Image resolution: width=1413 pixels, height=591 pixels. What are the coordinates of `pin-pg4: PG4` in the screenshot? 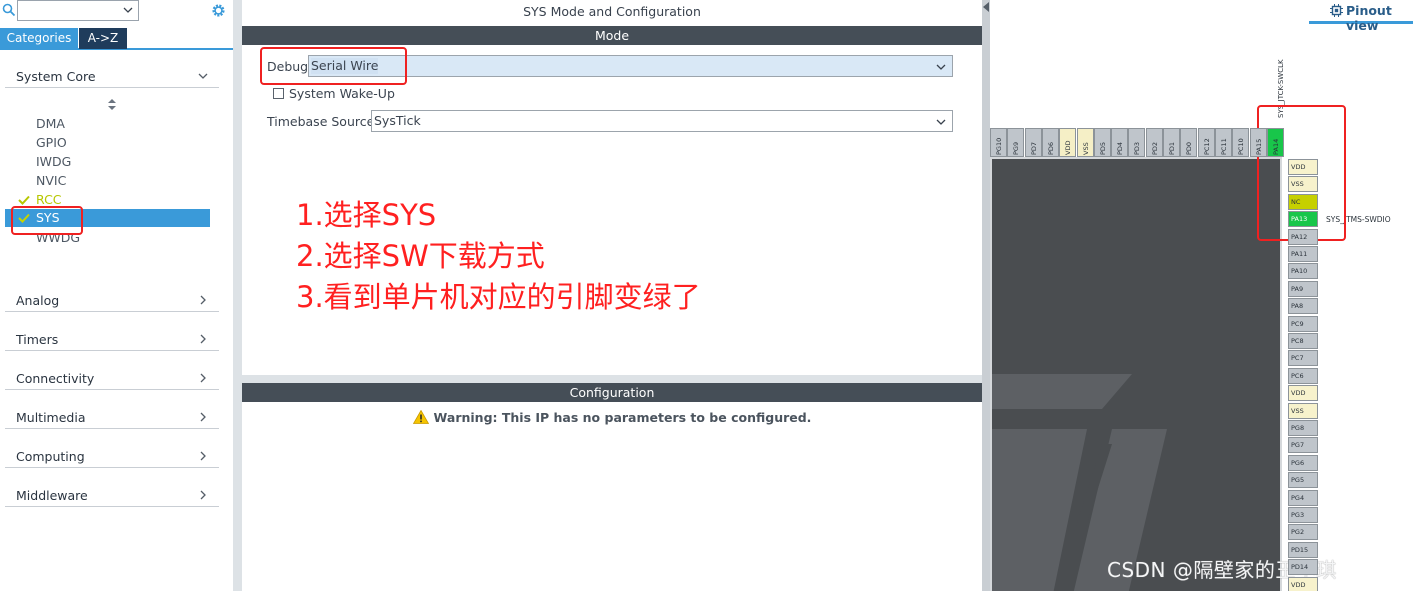 It's located at (1303, 497).